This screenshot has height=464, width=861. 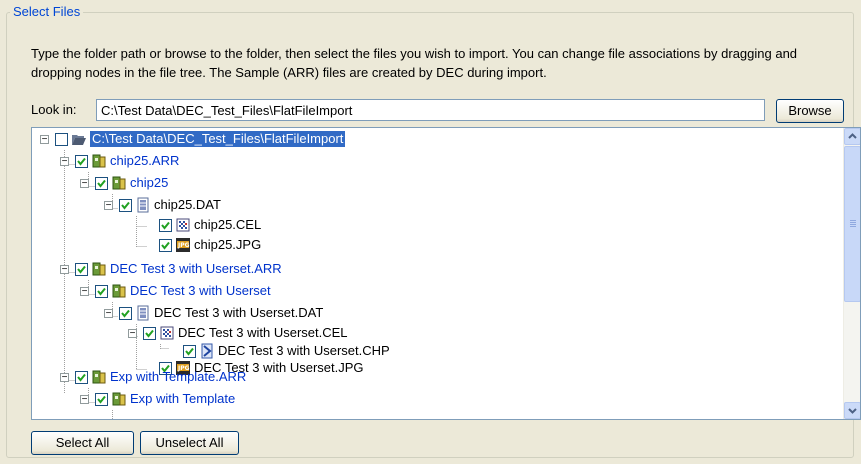 I want to click on tree-node-label: chip25.JPG, so click(x=228, y=244).